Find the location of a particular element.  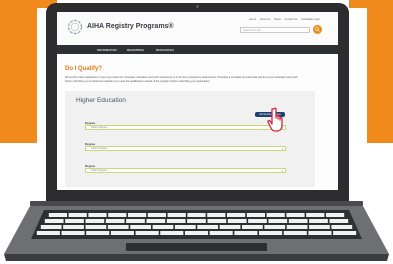

main-nav: INFORMATION REGISTRIES RESOURCES is located at coordinates (197, 49).